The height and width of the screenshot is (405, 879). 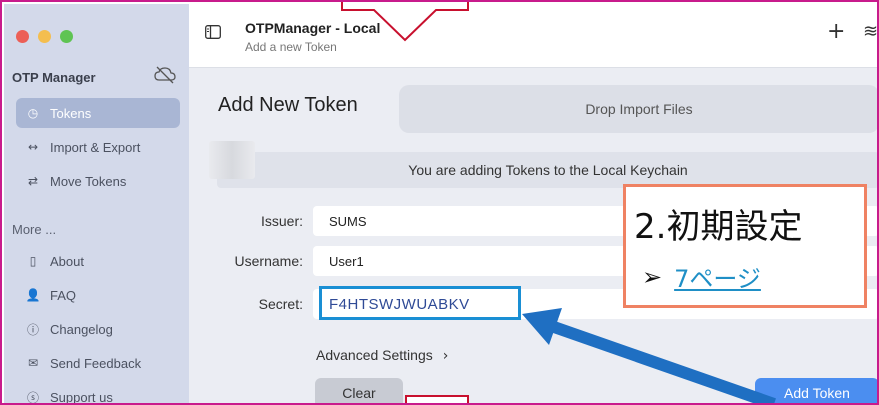 What do you see at coordinates (165, 75) in the screenshot?
I see `cloud-off-icon` at bounding box center [165, 75].